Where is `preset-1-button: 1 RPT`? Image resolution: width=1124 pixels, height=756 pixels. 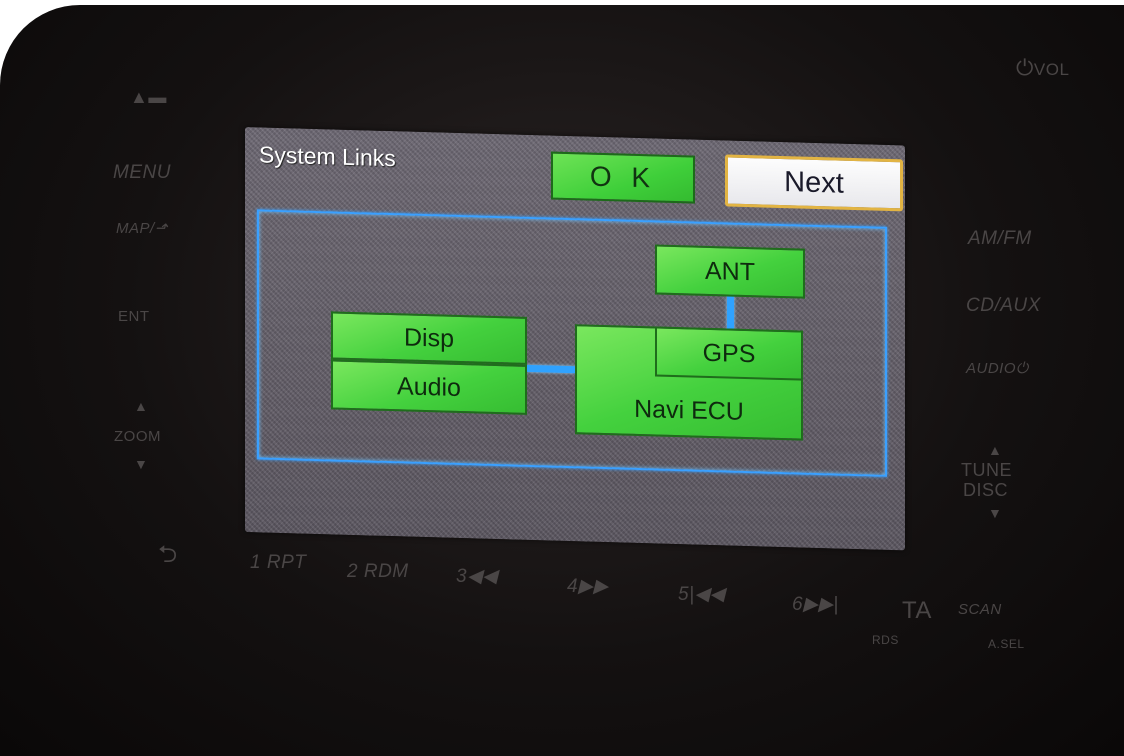 preset-1-button: 1 RPT is located at coordinates (278, 563).